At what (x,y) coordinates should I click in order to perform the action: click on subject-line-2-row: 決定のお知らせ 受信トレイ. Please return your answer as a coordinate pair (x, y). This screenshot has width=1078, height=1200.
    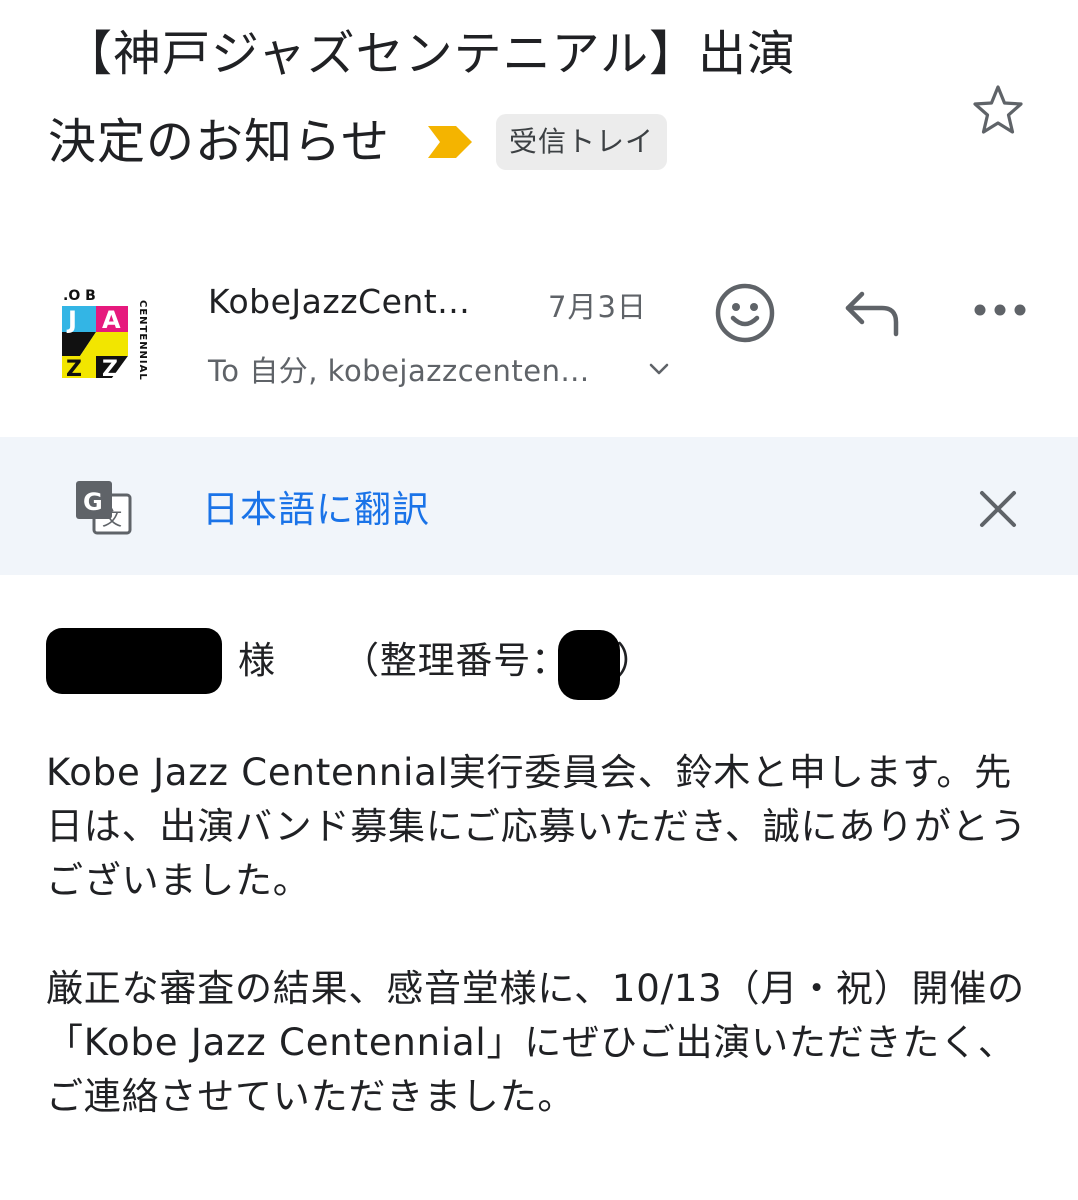
    Looking at the image, I should click on (498, 142).